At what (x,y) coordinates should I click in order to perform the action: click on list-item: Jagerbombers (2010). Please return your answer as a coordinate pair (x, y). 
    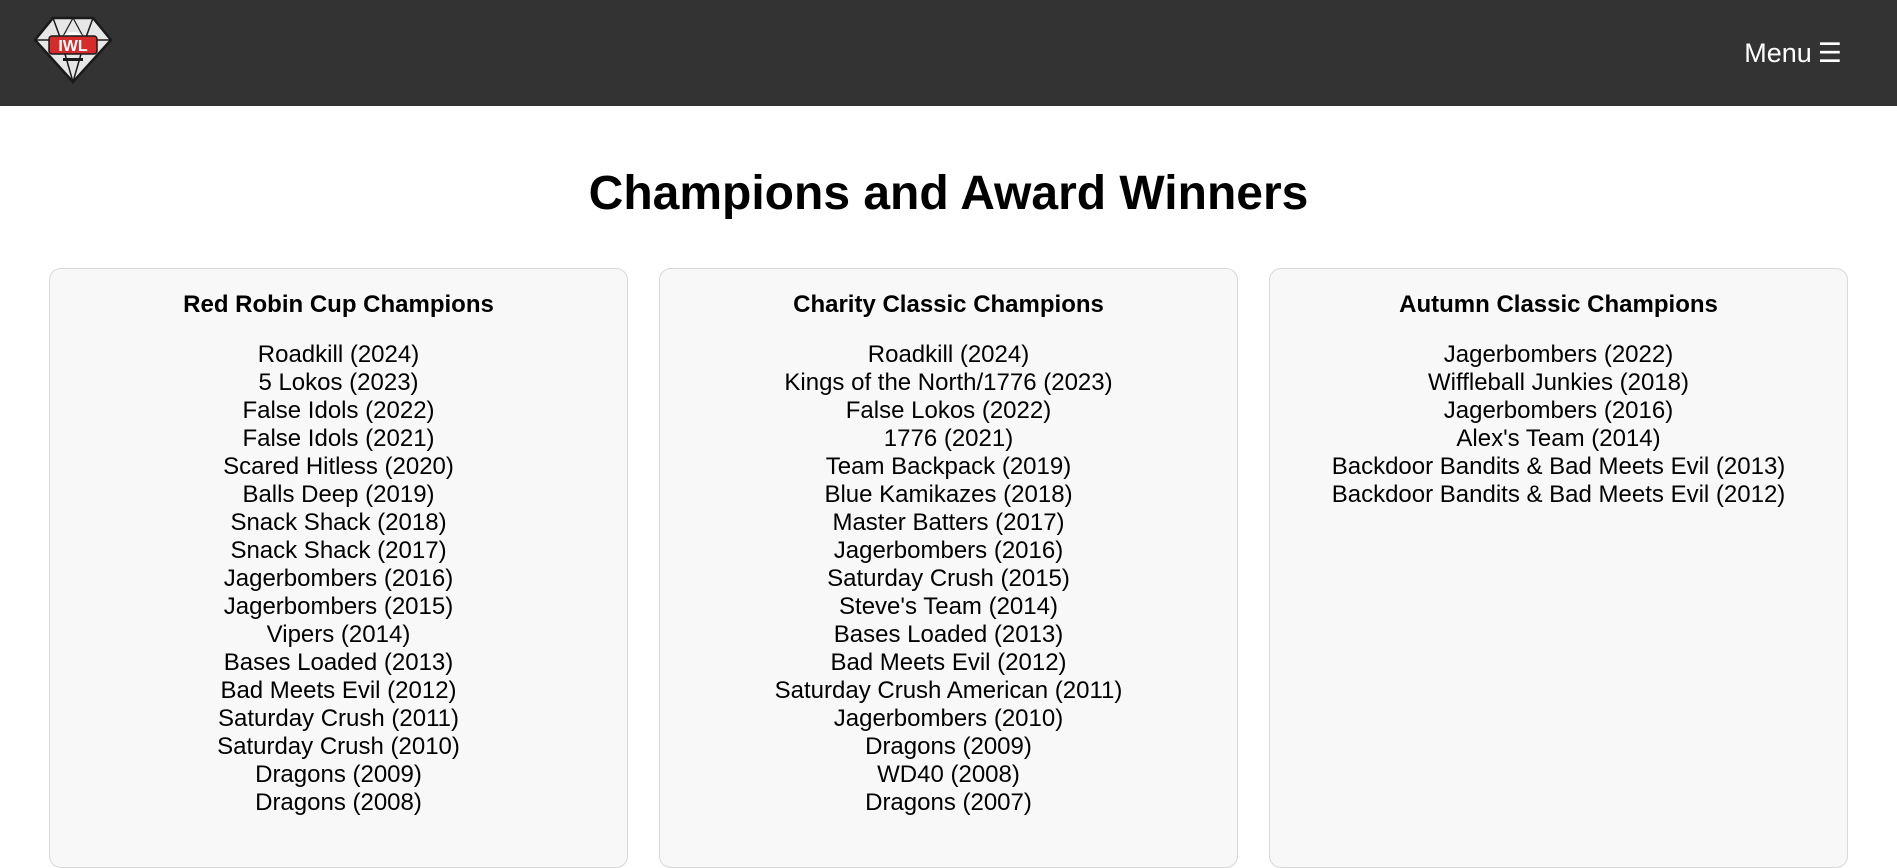
    Looking at the image, I should click on (948, 718).